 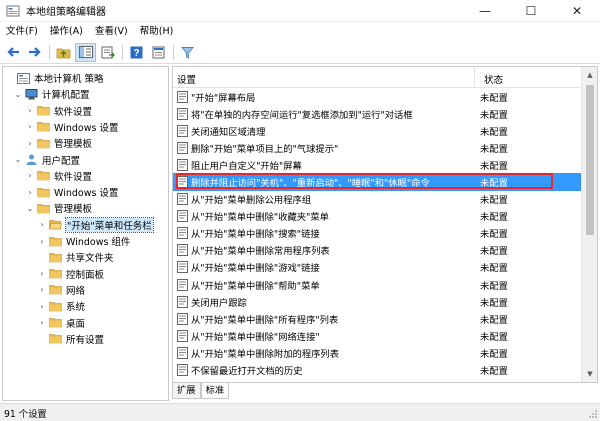 I want to click on help-button: ?, so click(x=136, y=52).